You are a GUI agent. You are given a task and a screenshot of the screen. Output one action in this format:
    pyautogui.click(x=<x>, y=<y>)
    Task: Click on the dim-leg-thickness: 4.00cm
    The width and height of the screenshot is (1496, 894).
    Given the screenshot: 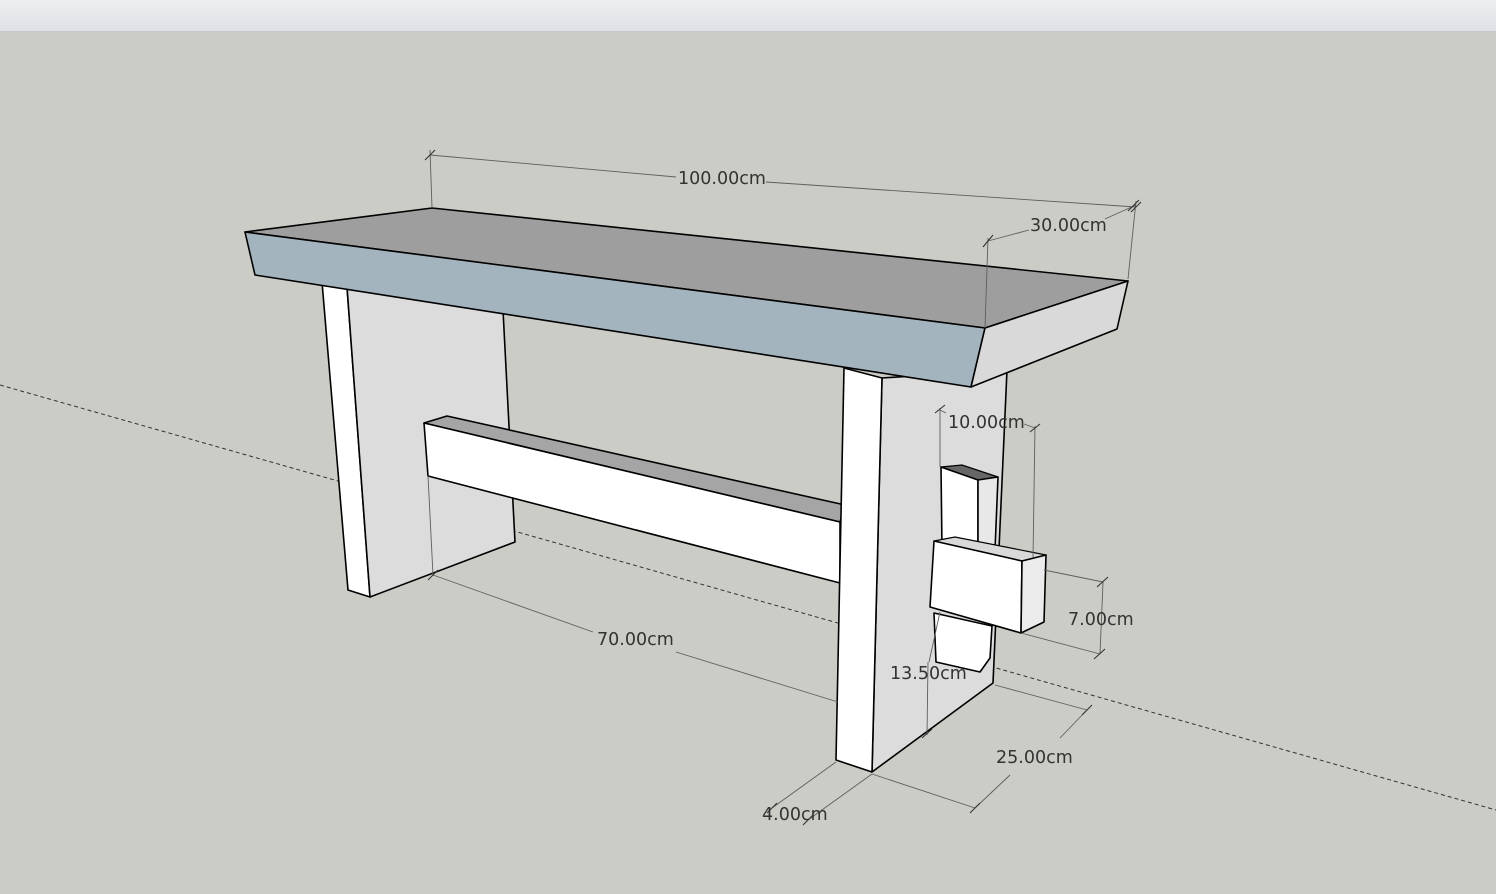 What is the action you would take?
    pyautogui.click(x=817, y=793)
    